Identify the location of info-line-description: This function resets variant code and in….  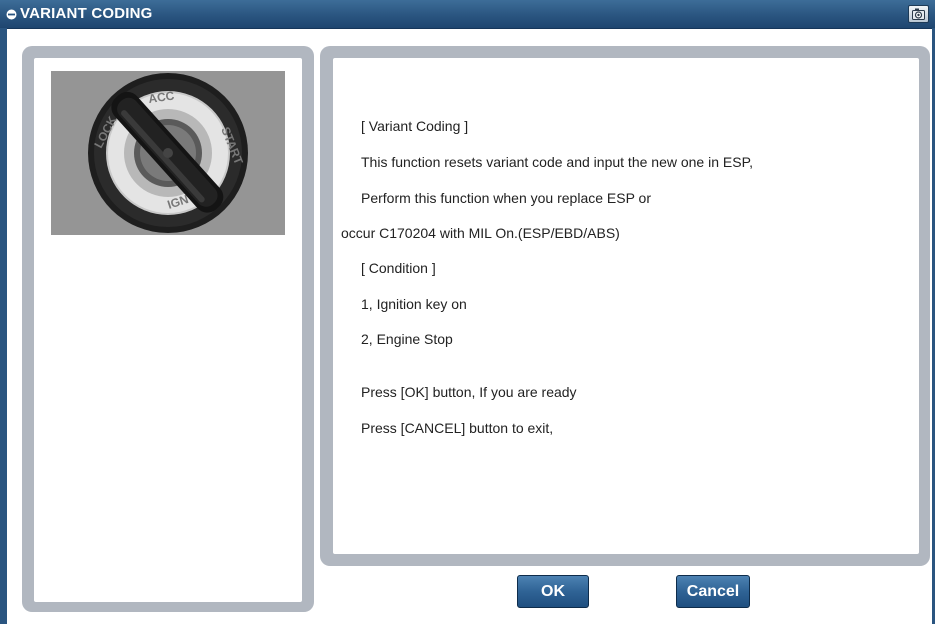
(557, 162).